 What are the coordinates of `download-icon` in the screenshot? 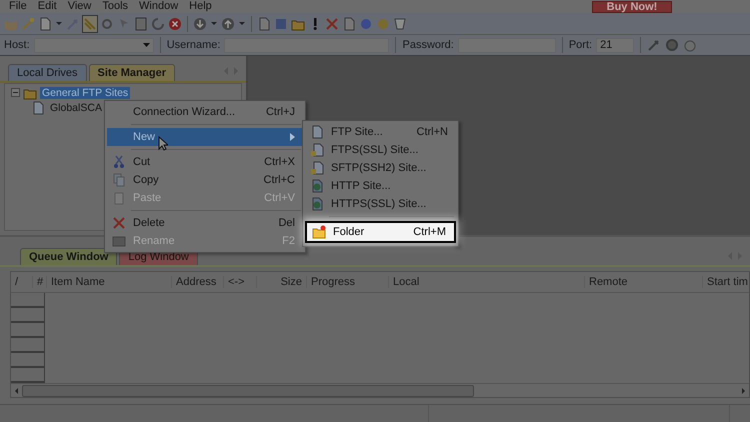 It's located at (200, 23).